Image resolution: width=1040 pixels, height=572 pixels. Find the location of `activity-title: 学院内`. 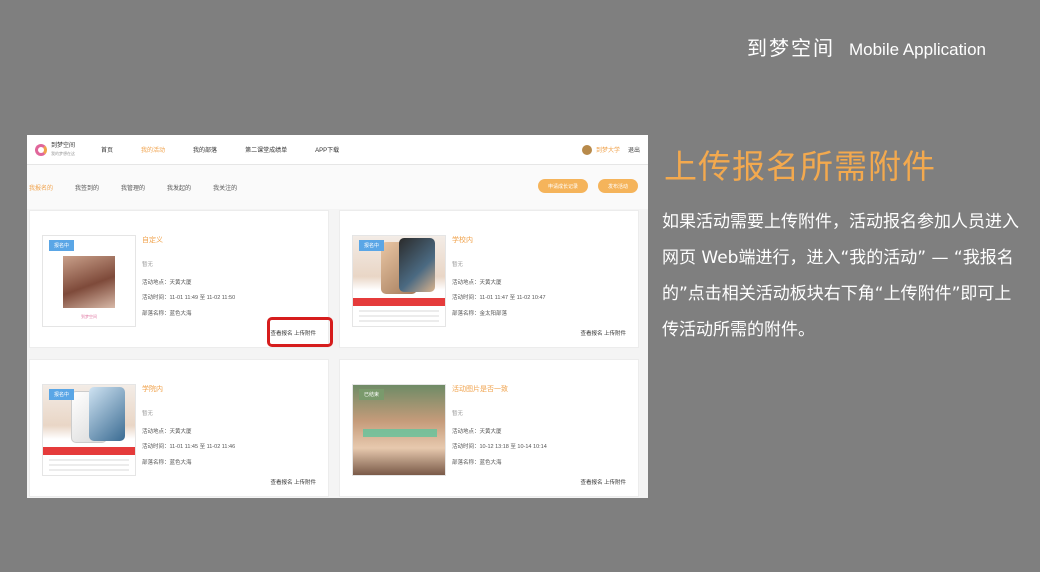

activity-title: 学院内 is located at coordinates (152, 389).